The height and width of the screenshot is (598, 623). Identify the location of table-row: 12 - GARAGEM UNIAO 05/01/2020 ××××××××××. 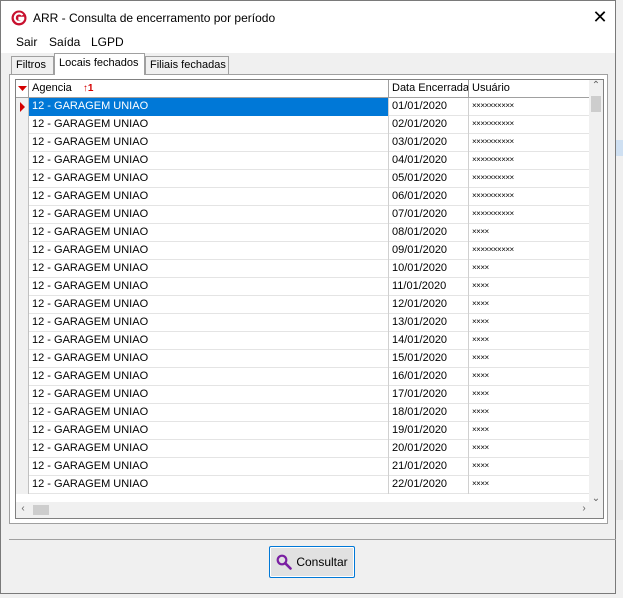
(303, 179).